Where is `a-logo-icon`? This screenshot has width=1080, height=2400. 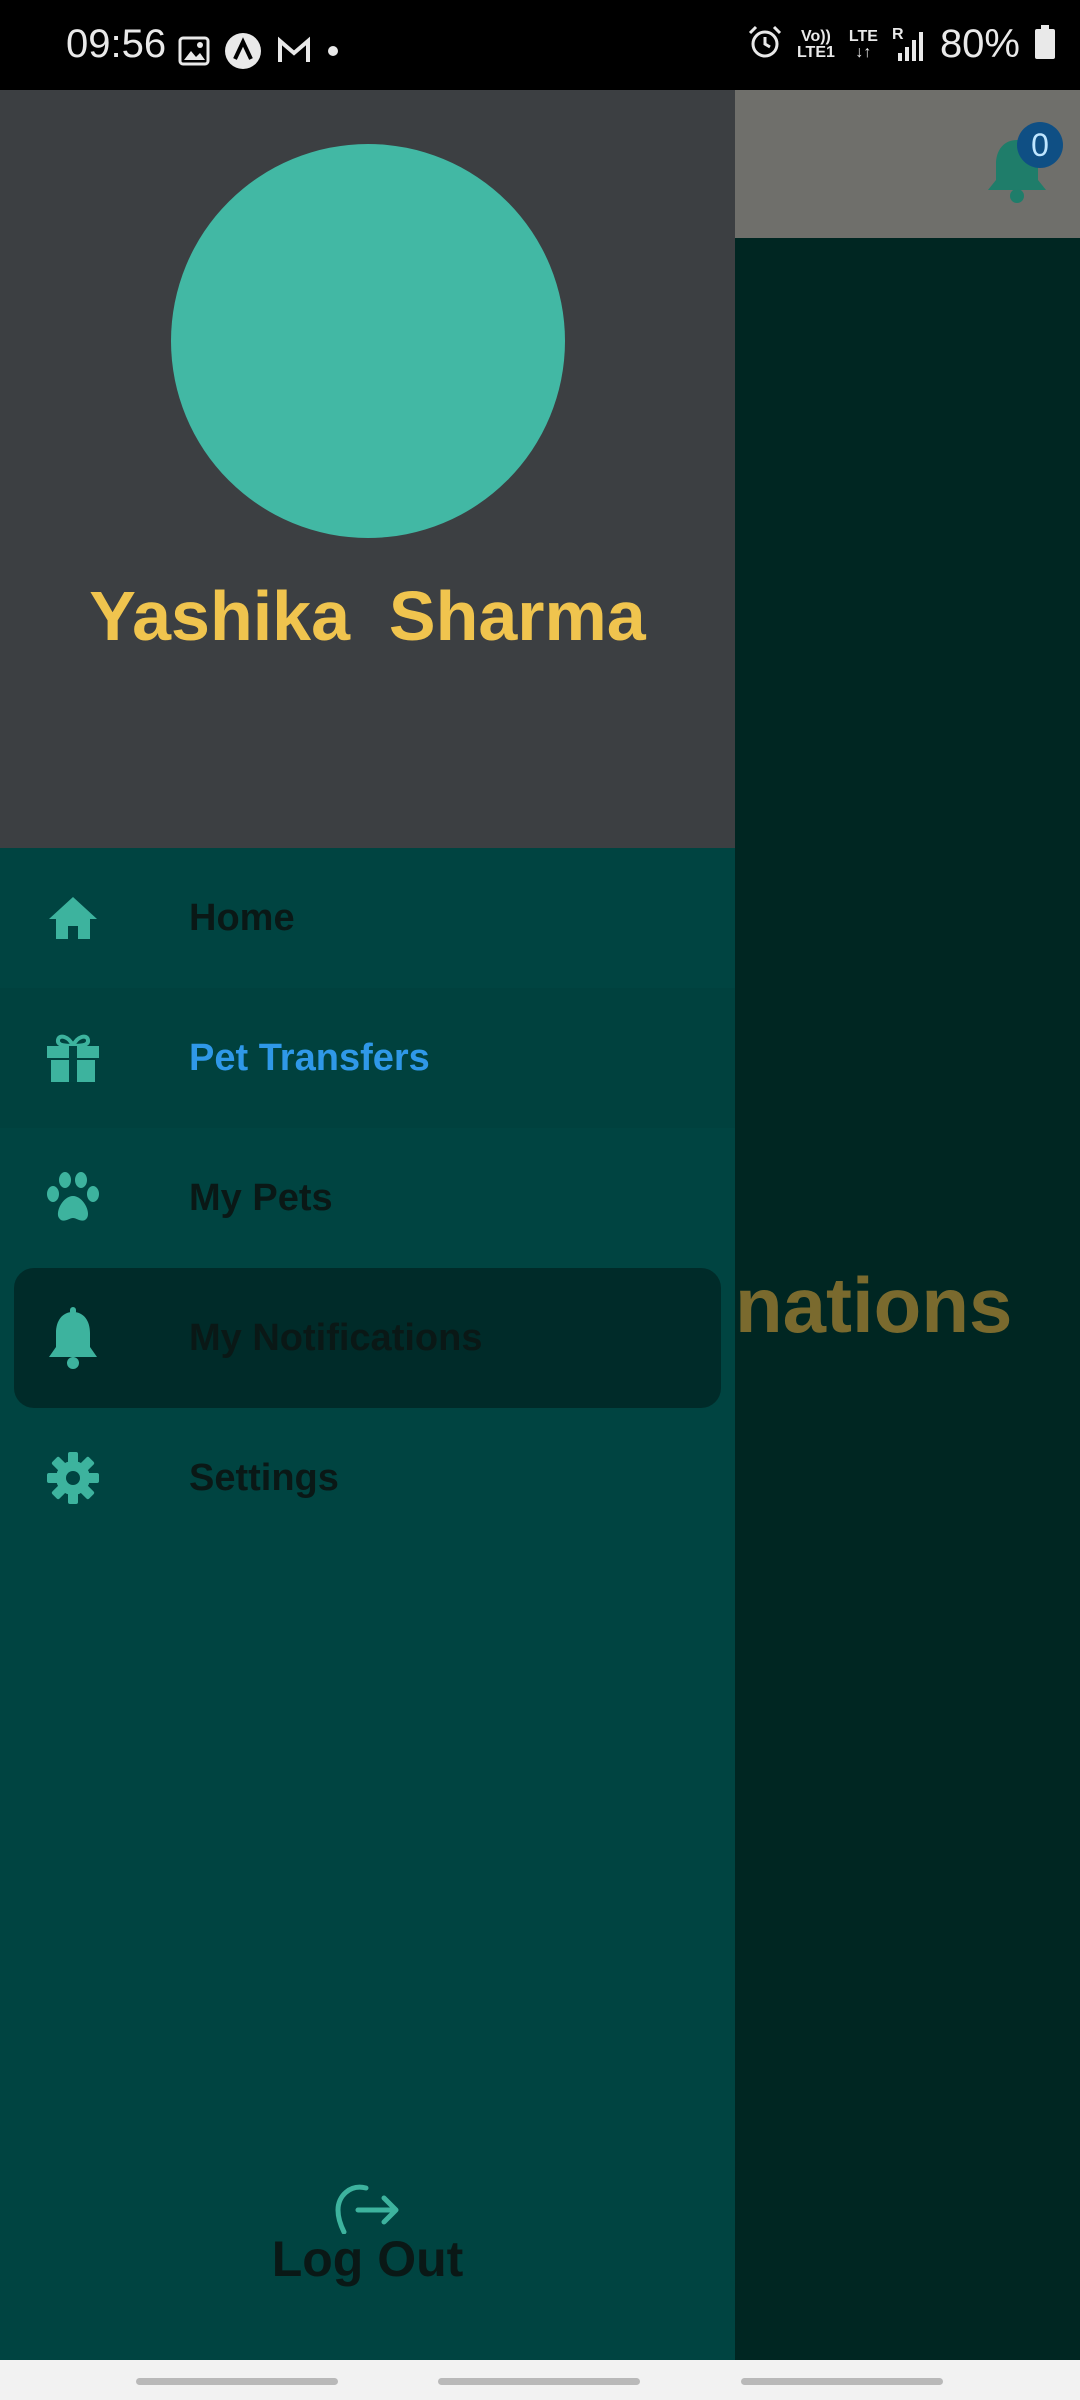 a-logo-icon is located at coordinates (243, 53).